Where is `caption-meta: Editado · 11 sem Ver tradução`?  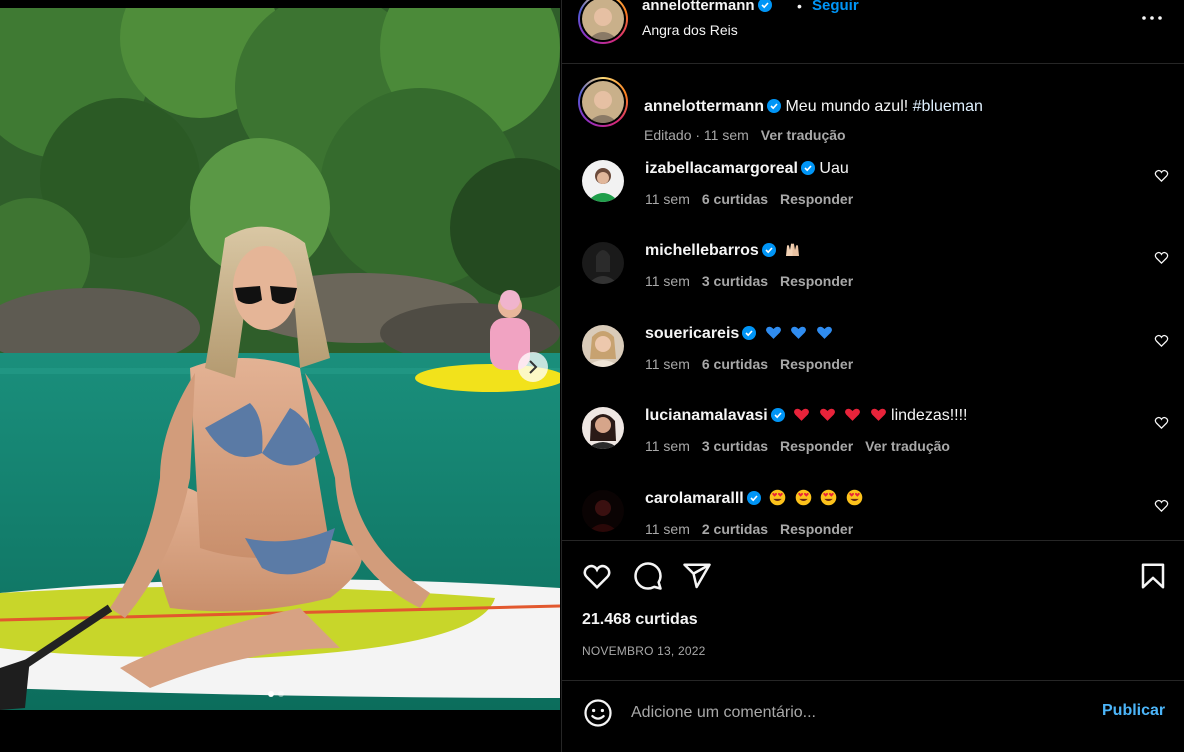 caption-meta: Editado · 11 sem Ver tradução is located at coordinates (745, 135).